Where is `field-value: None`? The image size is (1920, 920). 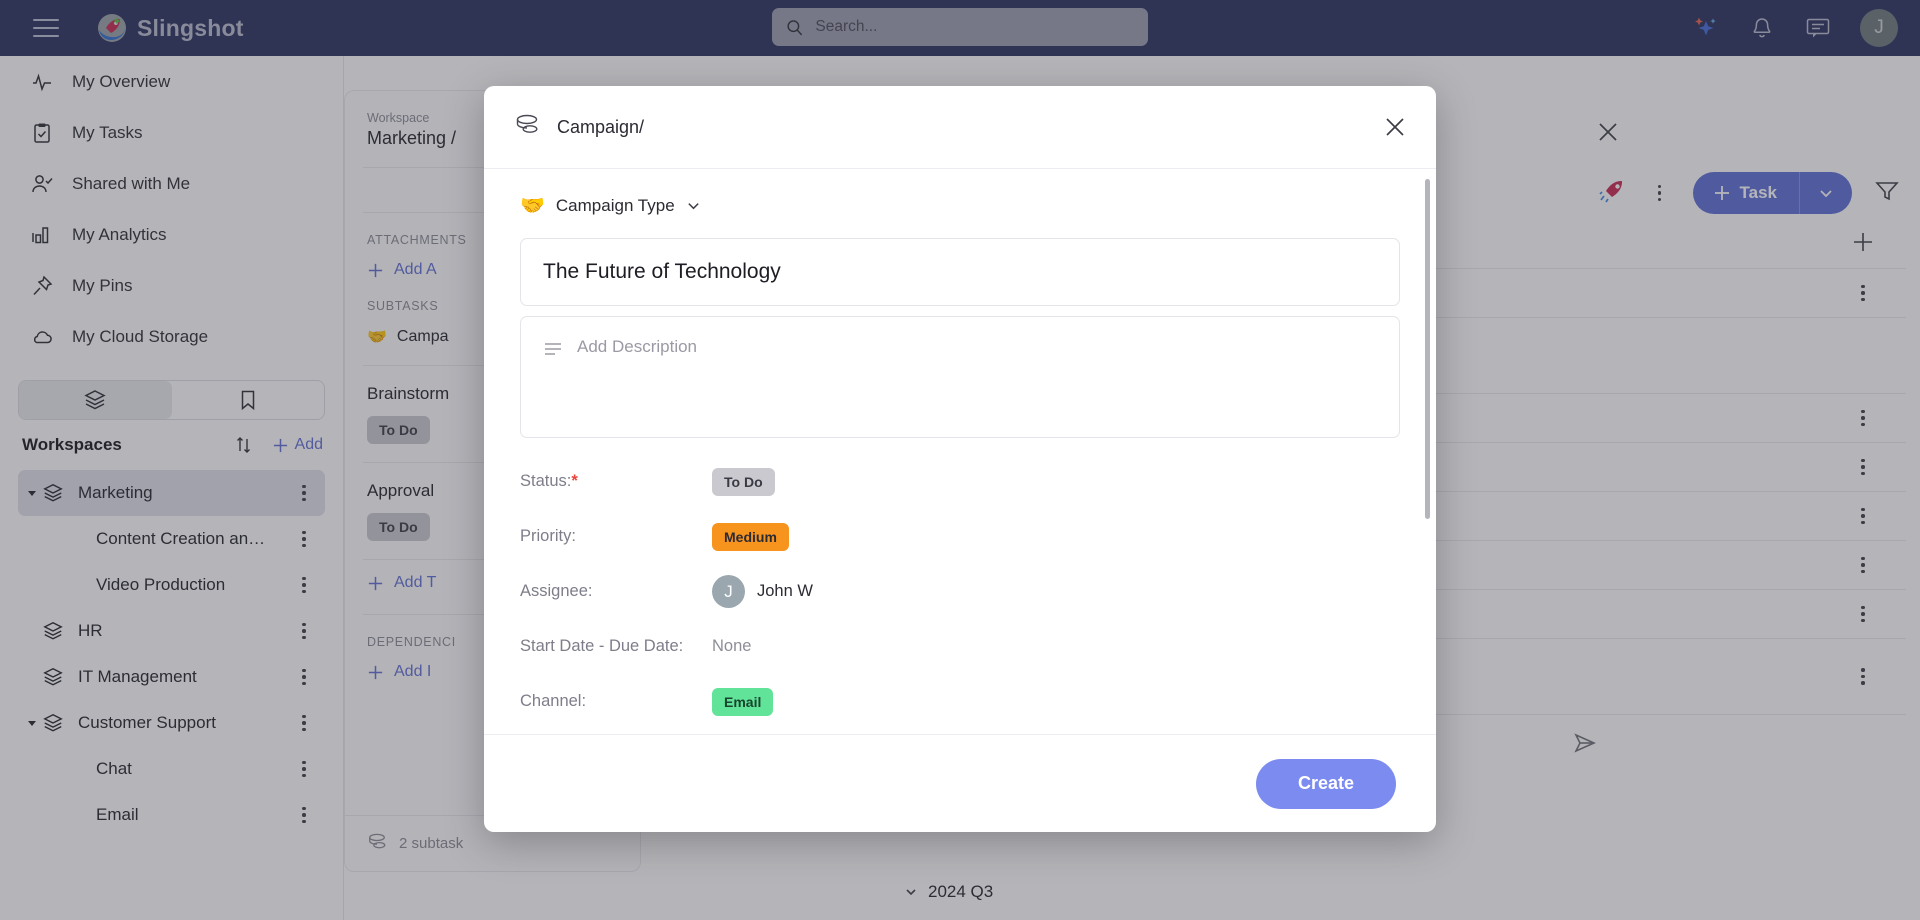
field-value: None is located at coordinates (731, 646).